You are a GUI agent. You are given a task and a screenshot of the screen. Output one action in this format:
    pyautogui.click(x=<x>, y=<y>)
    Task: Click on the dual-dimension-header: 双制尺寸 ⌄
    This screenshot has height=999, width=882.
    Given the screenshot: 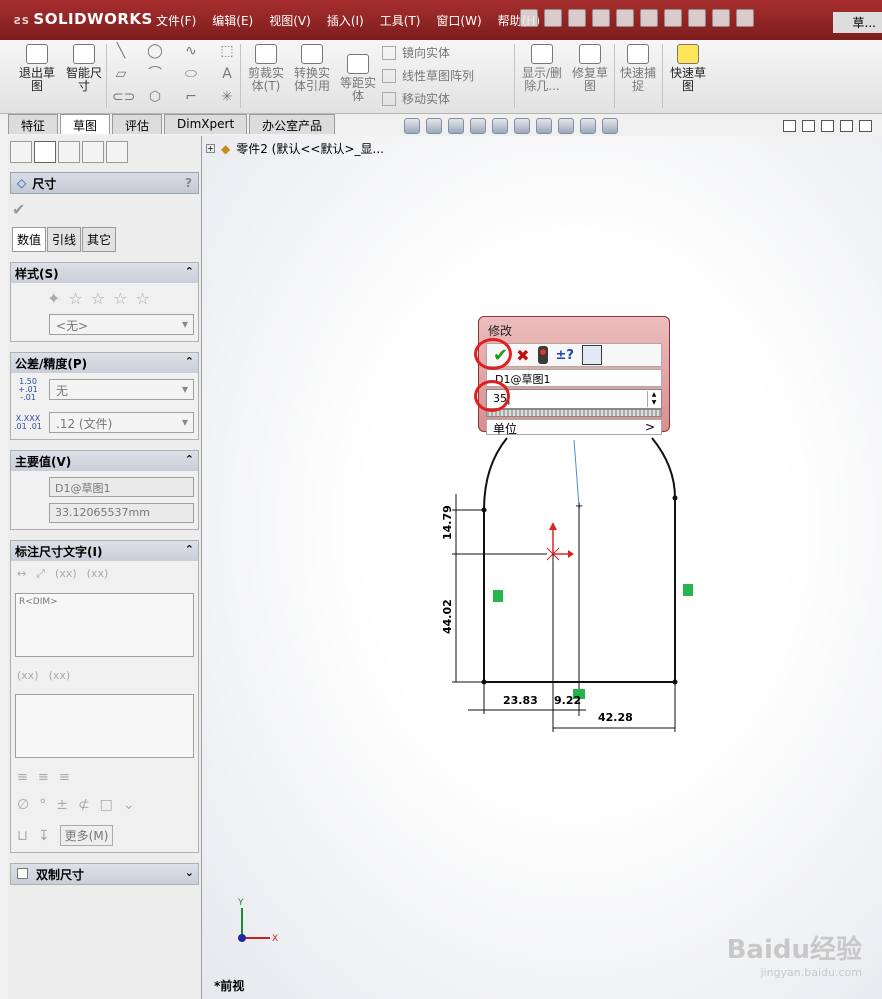 What is the action you would take?
    pyautogui.click(x=104, y=874)
    